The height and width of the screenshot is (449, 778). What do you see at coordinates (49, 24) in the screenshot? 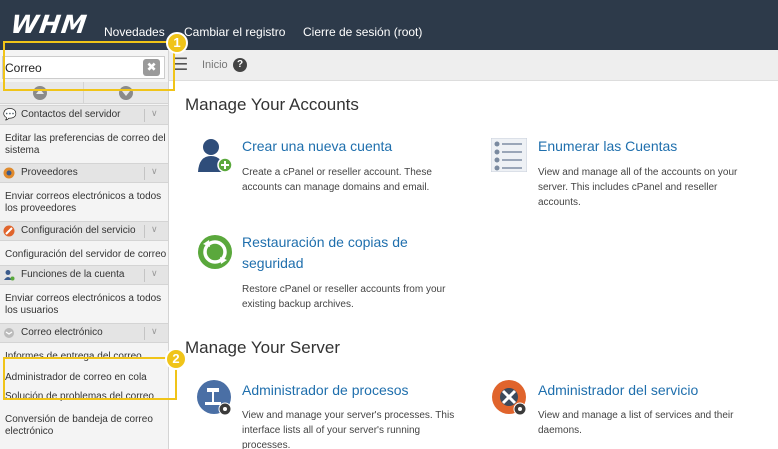
I see `whm-logo: WHM` at bounding box center [49, 24].